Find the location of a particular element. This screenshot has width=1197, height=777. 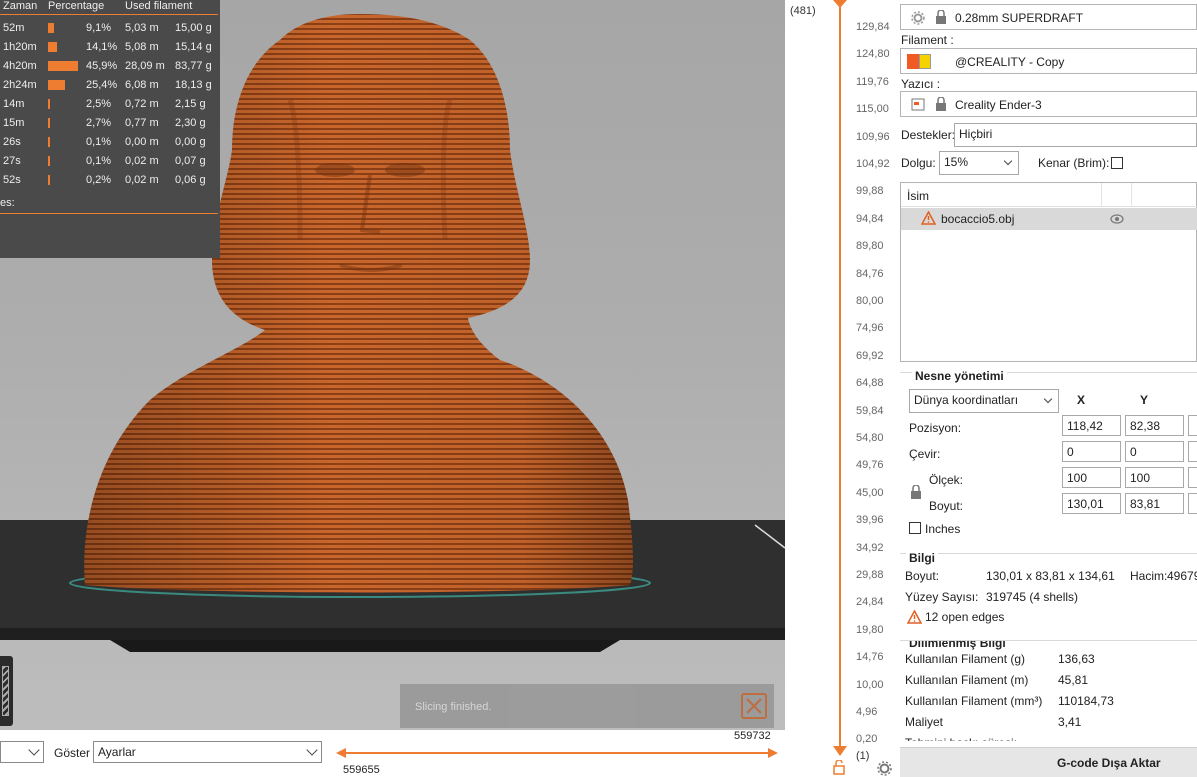

coordinate-system-combo: Dünya koordinatları is located at coordinates (984, 401).